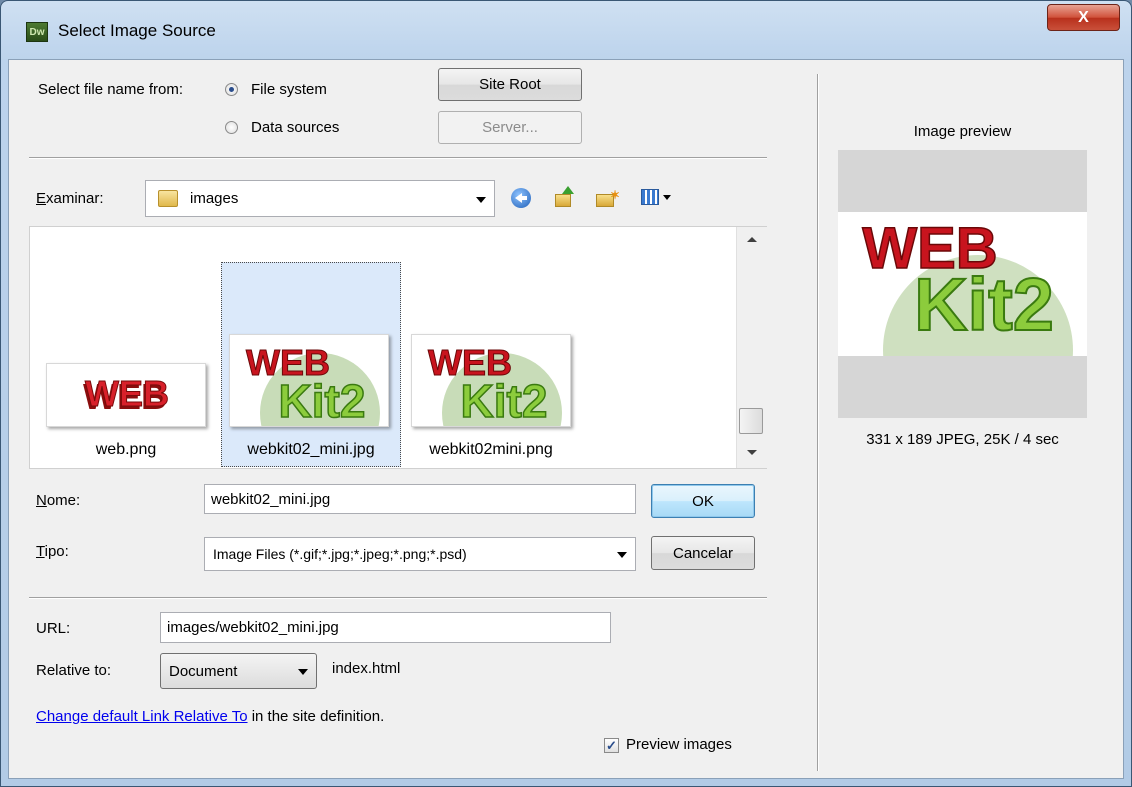  I want to click on web-logo-image: WEB WEB, so click(126, 395).